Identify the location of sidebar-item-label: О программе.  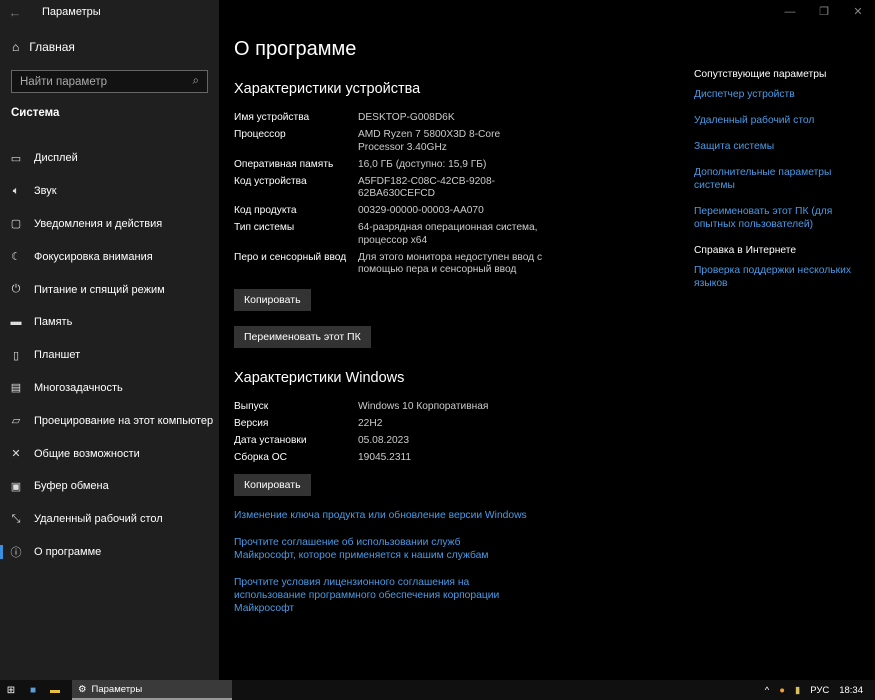
(68, 551).